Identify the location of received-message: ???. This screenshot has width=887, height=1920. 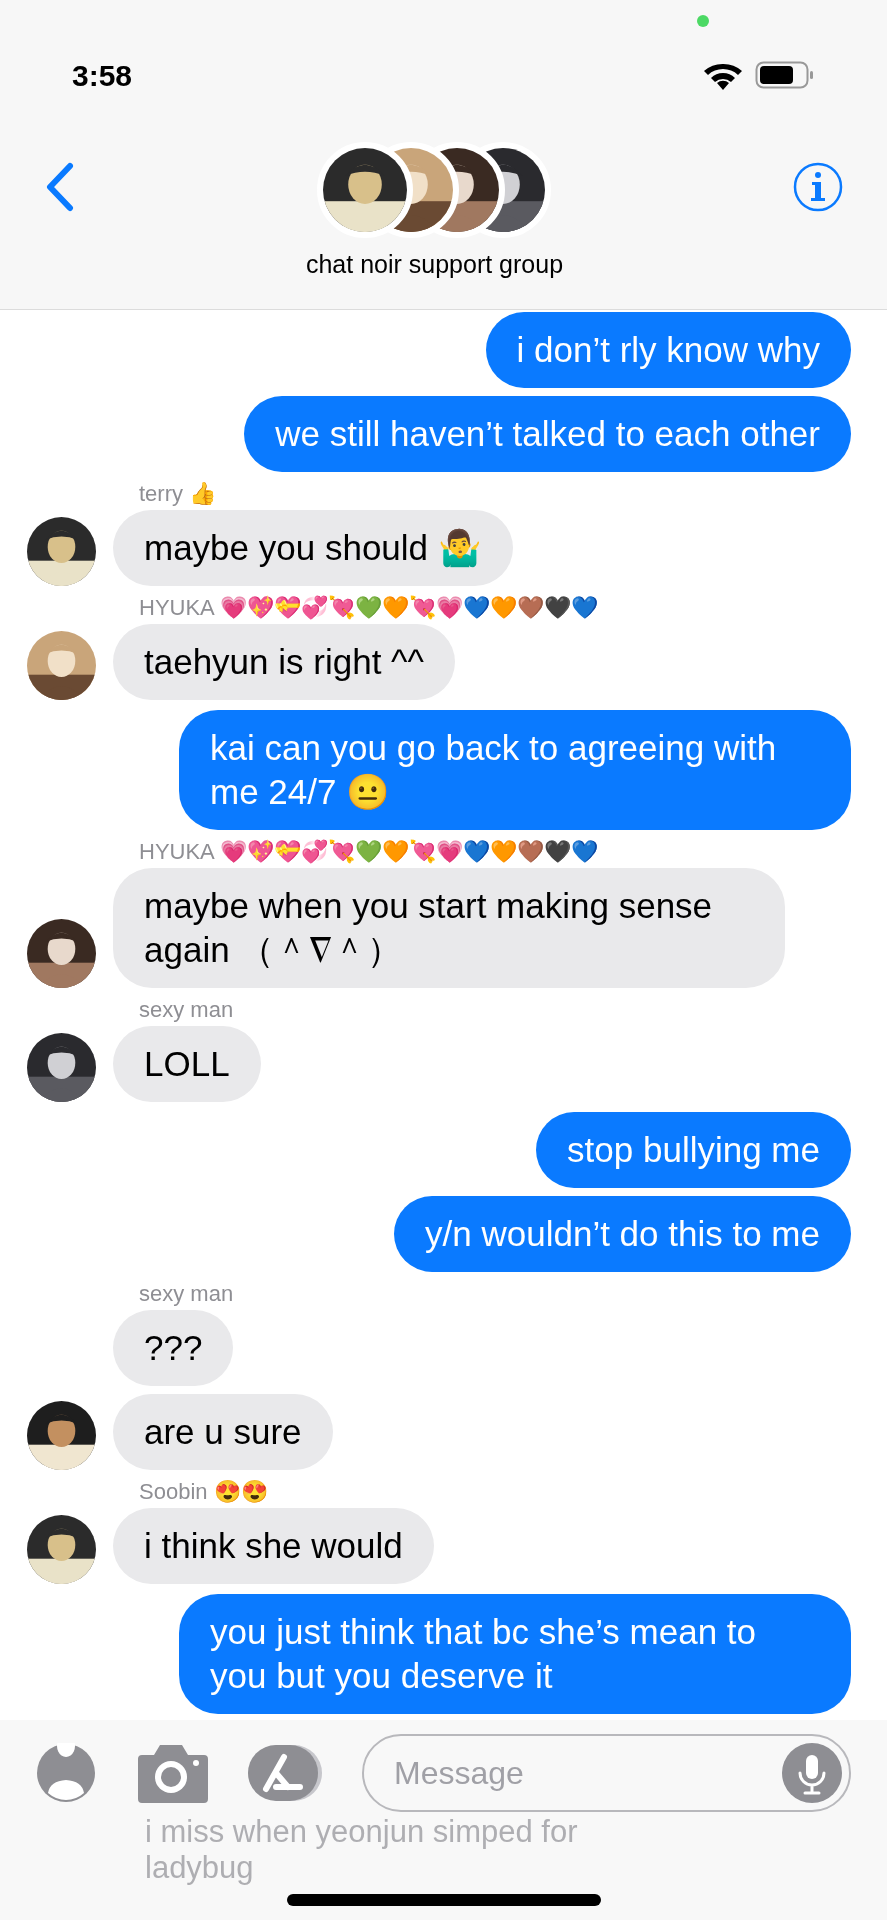
(173, 1348).